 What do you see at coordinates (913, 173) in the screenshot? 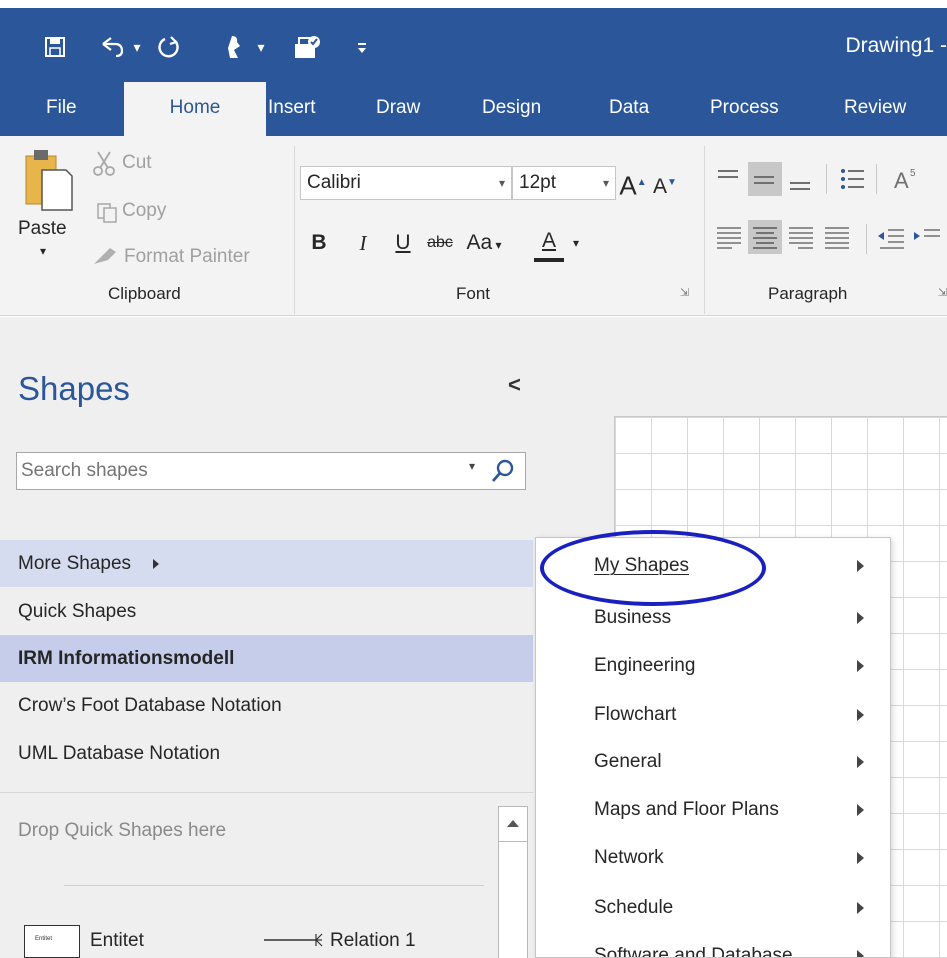
I see `svg-text: 5` at bounding box center [913, 173].